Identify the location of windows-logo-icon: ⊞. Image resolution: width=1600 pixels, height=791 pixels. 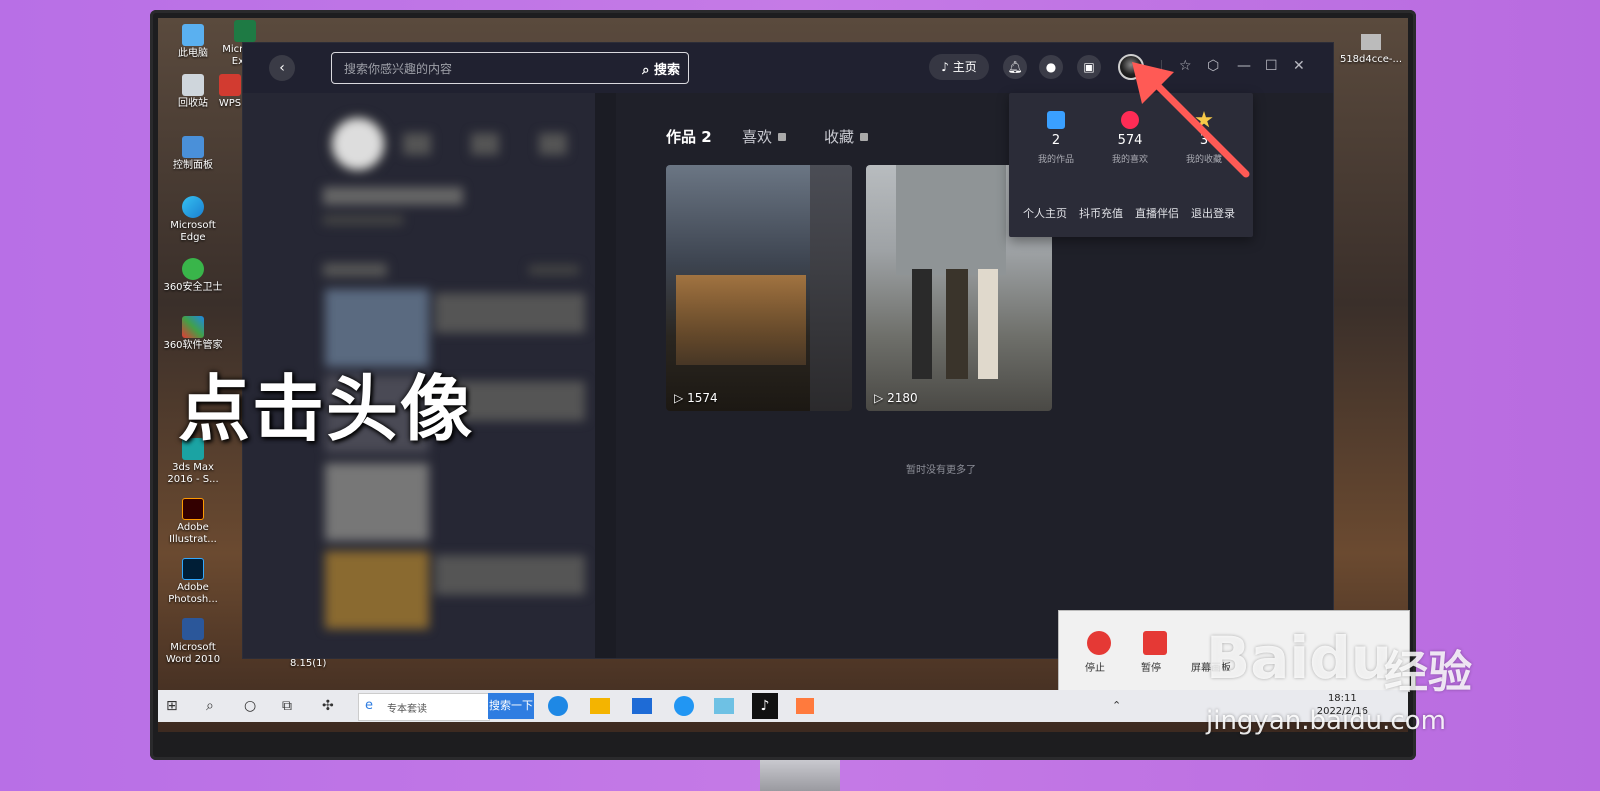
(172, 706).